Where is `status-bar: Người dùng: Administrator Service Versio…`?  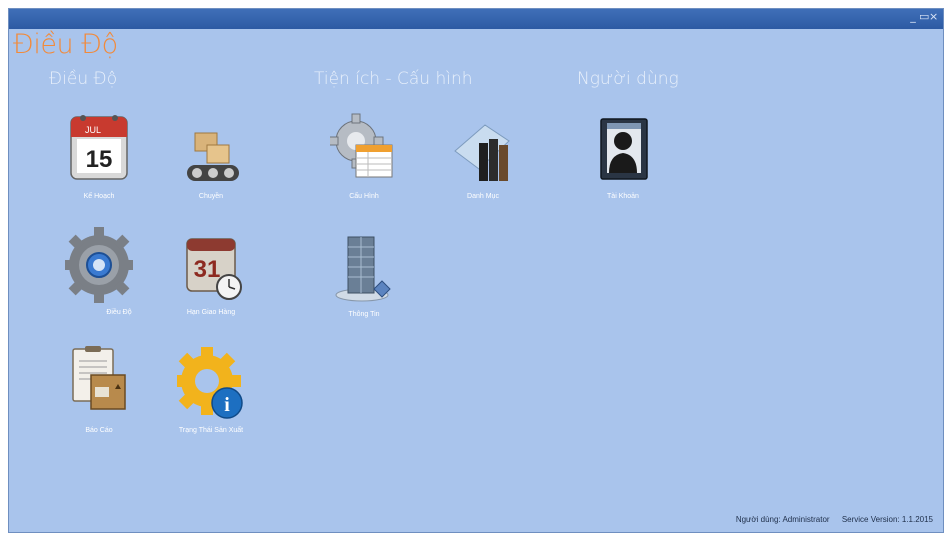
status-bar: Người dùng: Administrator Service Versio… is located at coordinates (829, 519).